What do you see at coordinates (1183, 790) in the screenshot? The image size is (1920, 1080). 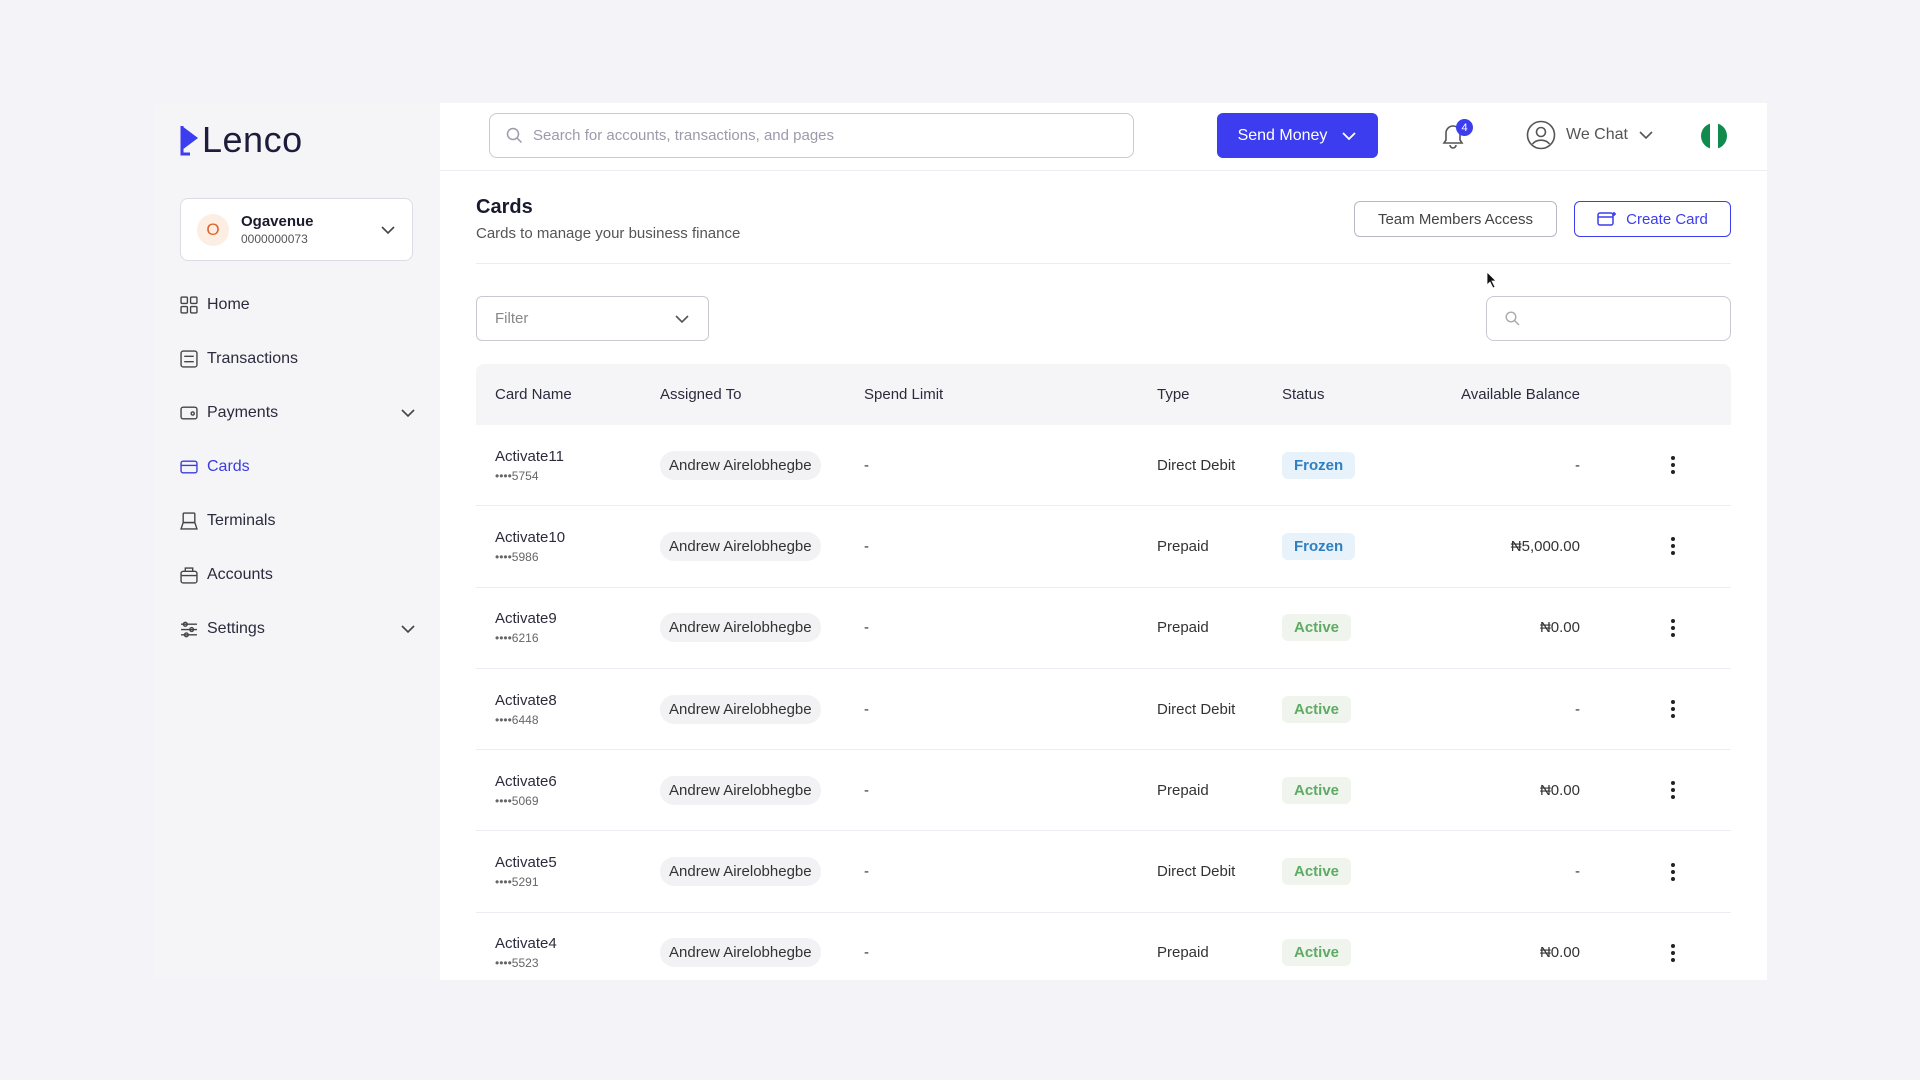 I see `type-cell: Prepaid` at bounding box center [1183, 790].